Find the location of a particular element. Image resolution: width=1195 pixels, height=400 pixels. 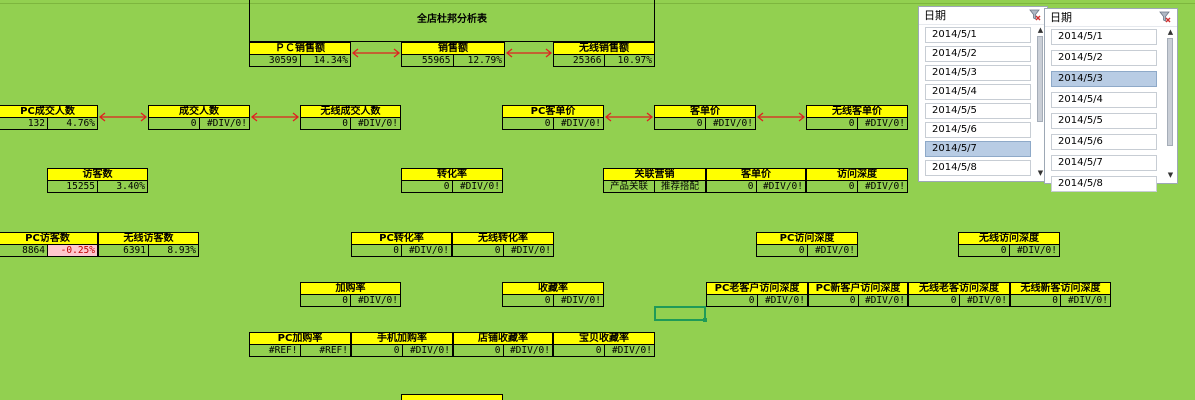

metric-change: 4.76% is located at coordinates (73, 124).